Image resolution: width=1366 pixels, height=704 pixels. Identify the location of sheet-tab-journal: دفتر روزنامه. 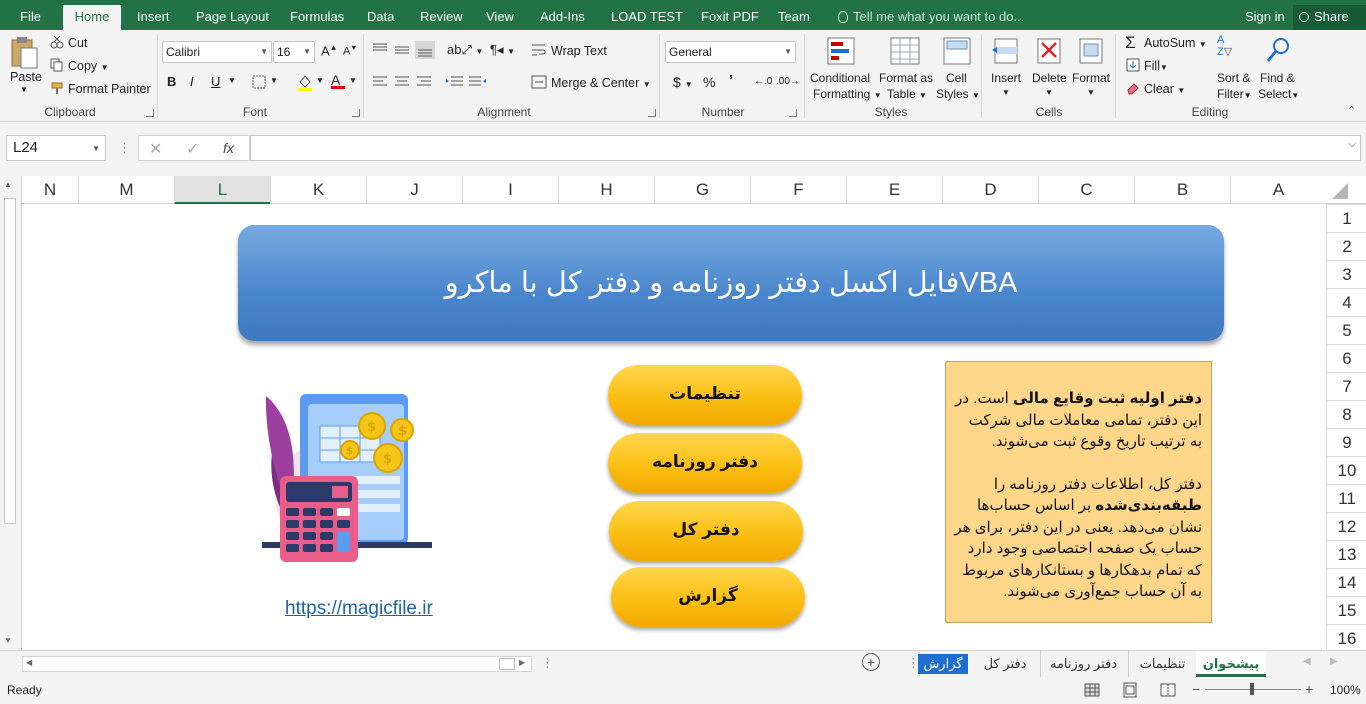
(1083, 664).